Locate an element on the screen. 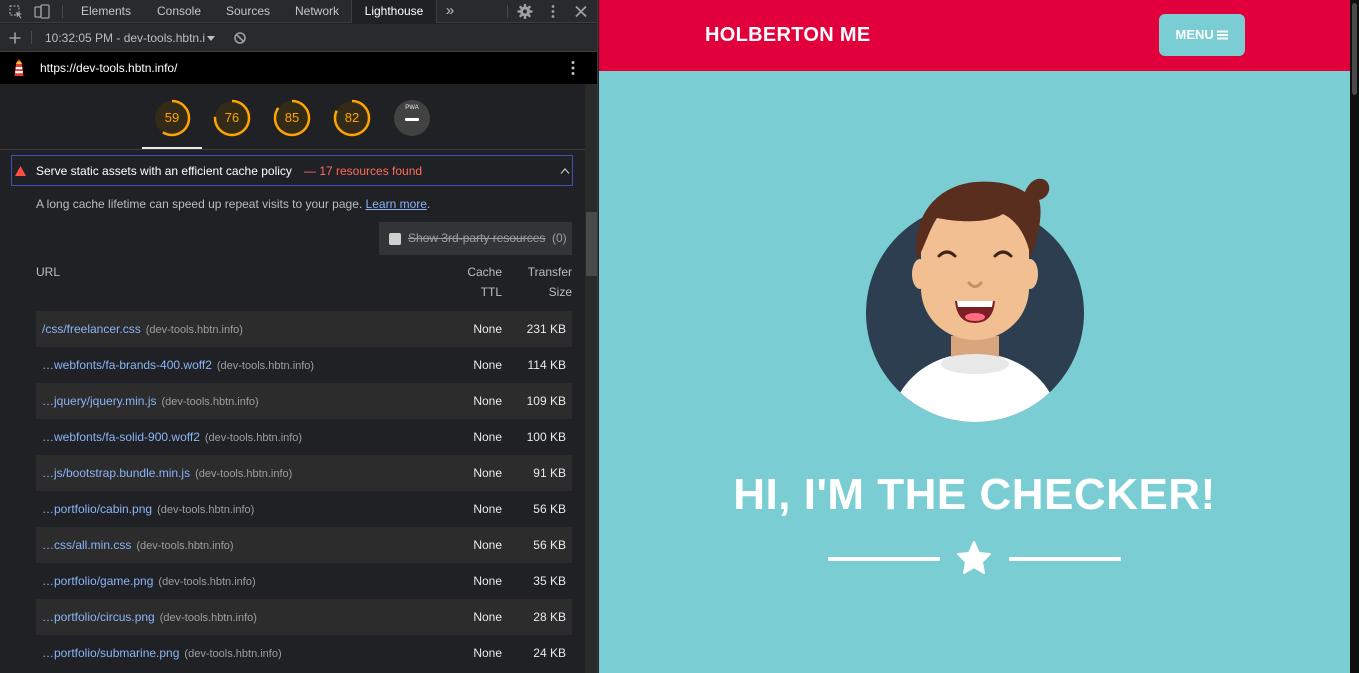 The height and width of the screenshot is (673, 1359). resource-url-link: /css/freelancer.css is located at coordinates (91, 329).